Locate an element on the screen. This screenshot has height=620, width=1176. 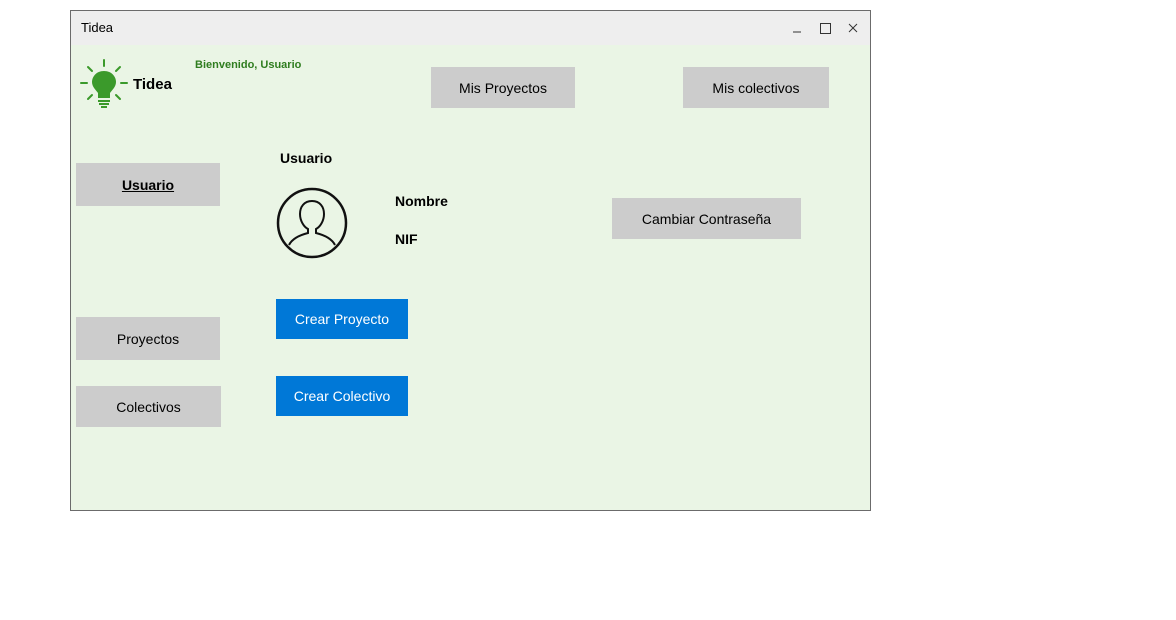
crear-colectivo-button: Crear Colectivo is located at coordinates (342, 396).